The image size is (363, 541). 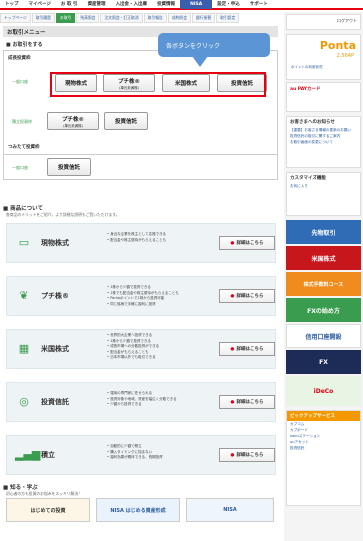 I want to click on ad-us-stock: 米国株式, so click(x=323, y=258).